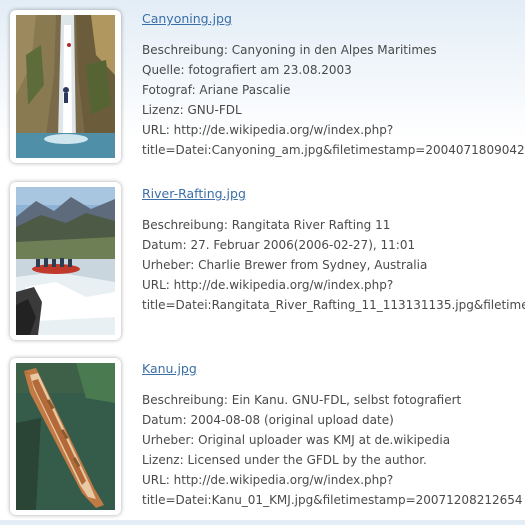 The width and height of the screenshot is (525, 525). What do you see at coordinates (268, 420) in the screenshot?
I see `date-line: Datum: 2004-08-08 (original upload date)` at bounding box center [268, 420].